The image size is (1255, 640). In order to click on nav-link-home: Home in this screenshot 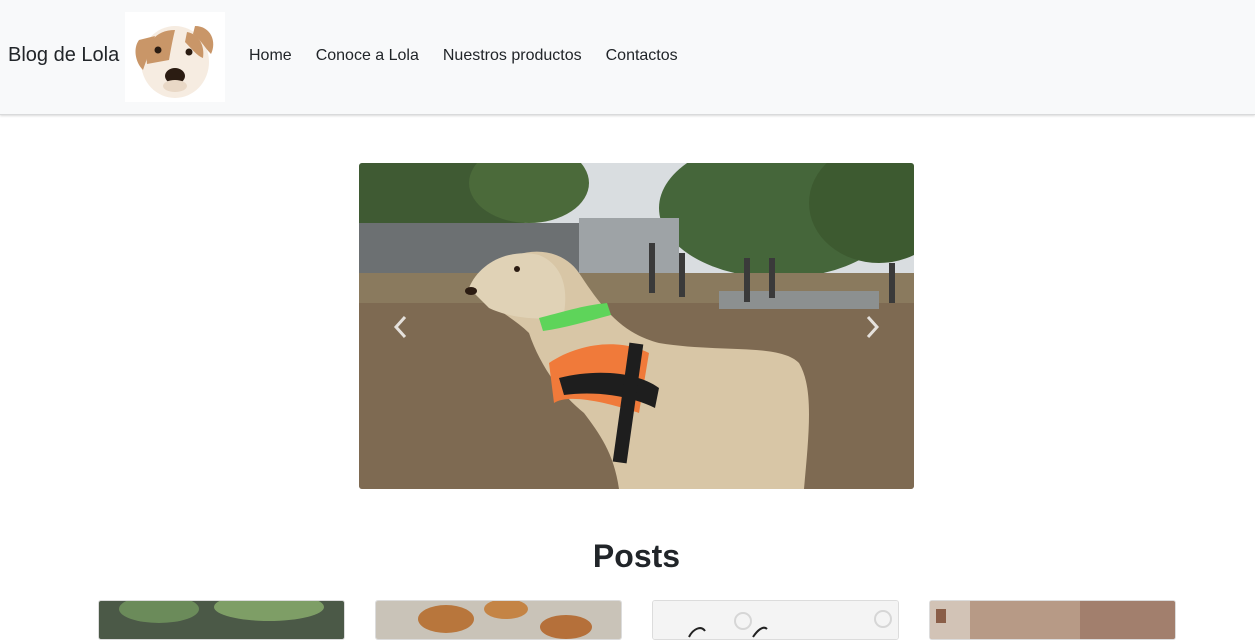, I will do `click(270, 56)`.